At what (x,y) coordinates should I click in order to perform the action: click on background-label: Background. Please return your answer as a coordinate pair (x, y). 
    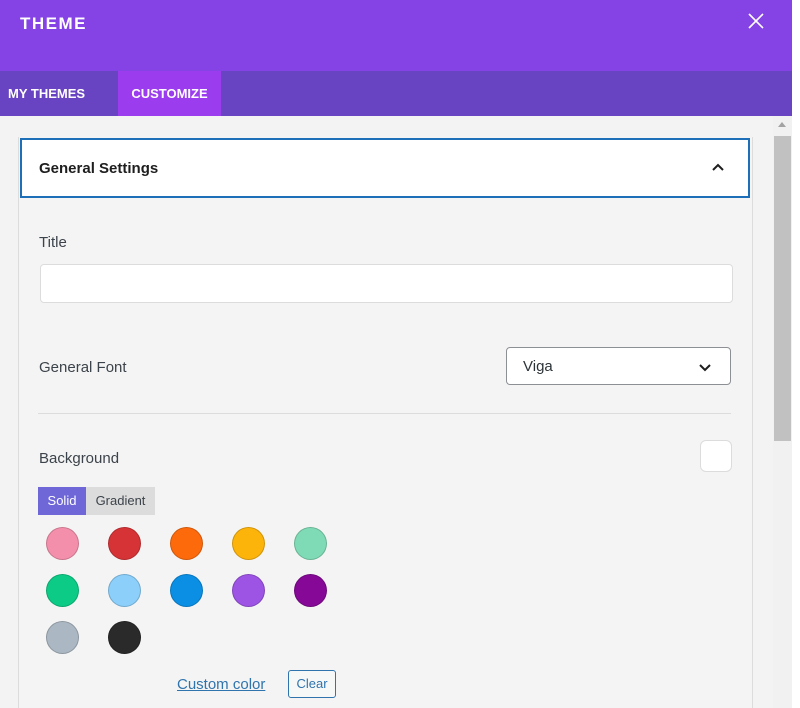
    Looking at the image, I should click on (79, 458).